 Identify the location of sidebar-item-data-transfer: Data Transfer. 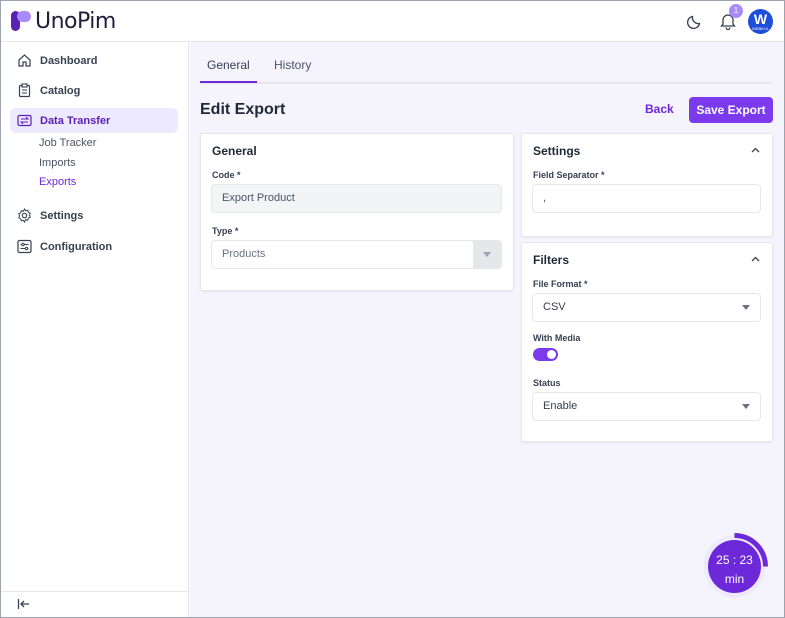
(94, 120).